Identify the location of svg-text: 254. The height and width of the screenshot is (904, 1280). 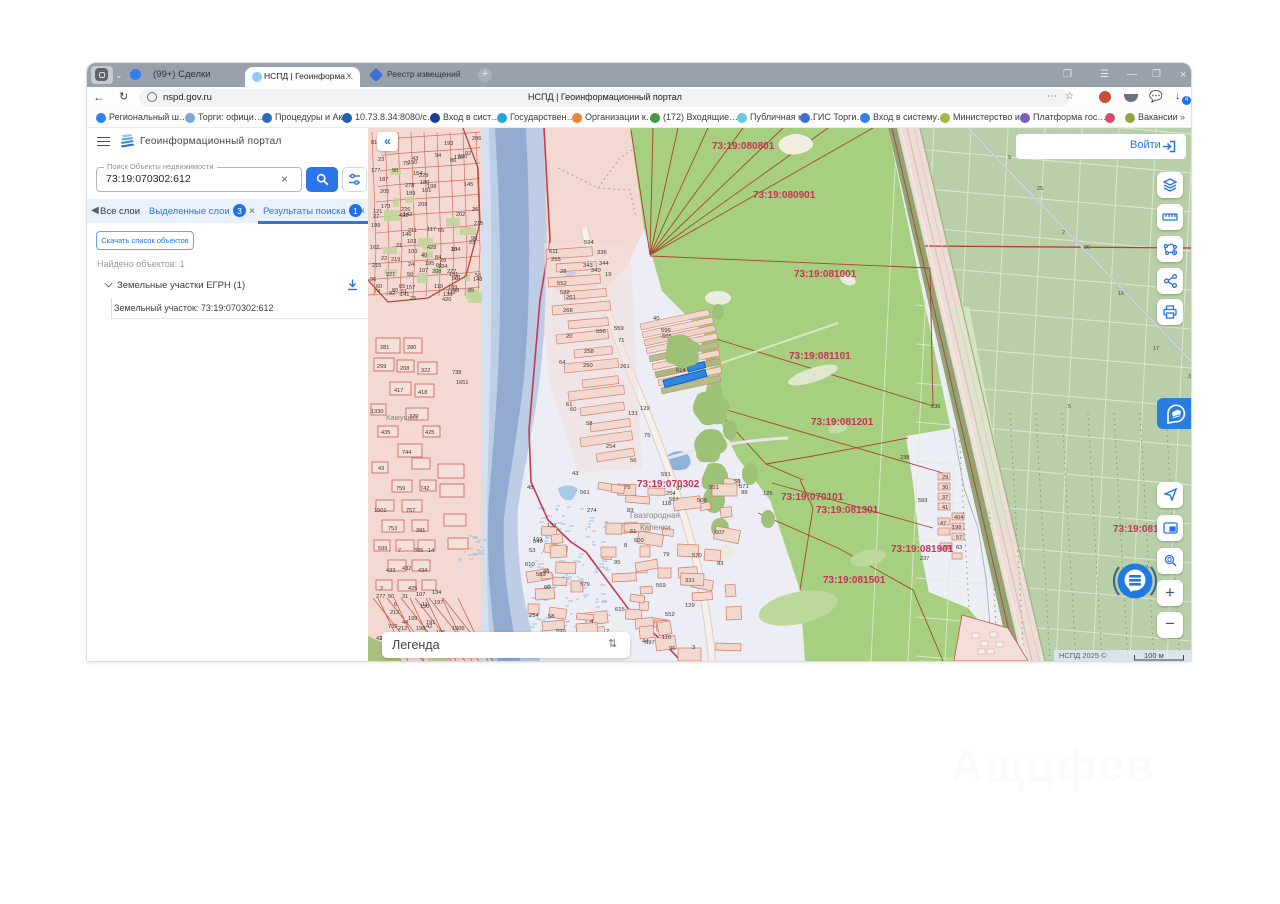
(534, 616).